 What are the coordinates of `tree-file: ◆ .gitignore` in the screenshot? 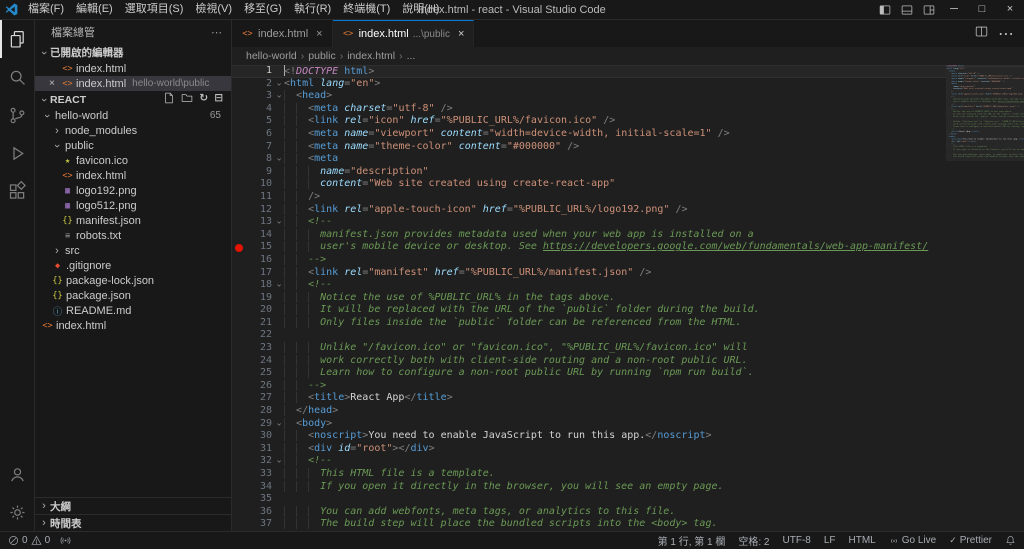 It's located at (133, 265).